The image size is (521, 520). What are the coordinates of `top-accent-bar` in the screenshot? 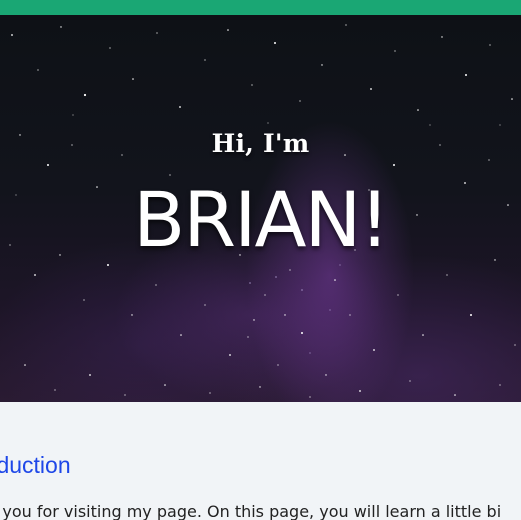 It's located at (260, 7).